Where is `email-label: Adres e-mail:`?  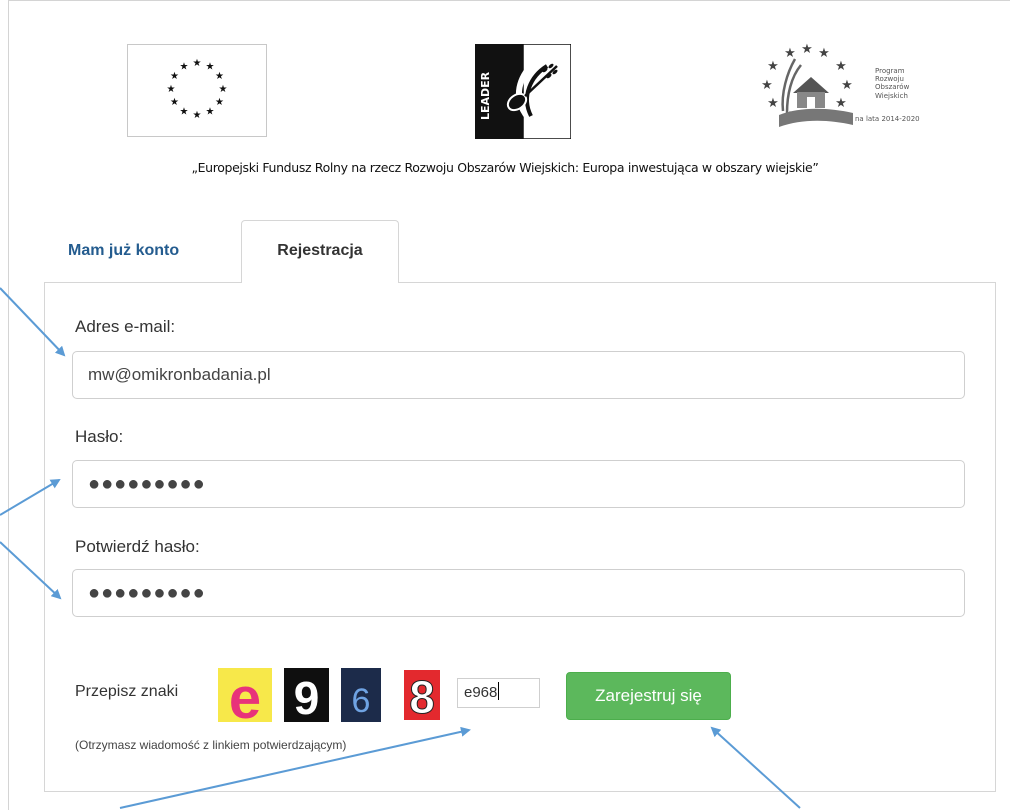
email-label: Adres e-mail: is located at coordinates (125, 326).